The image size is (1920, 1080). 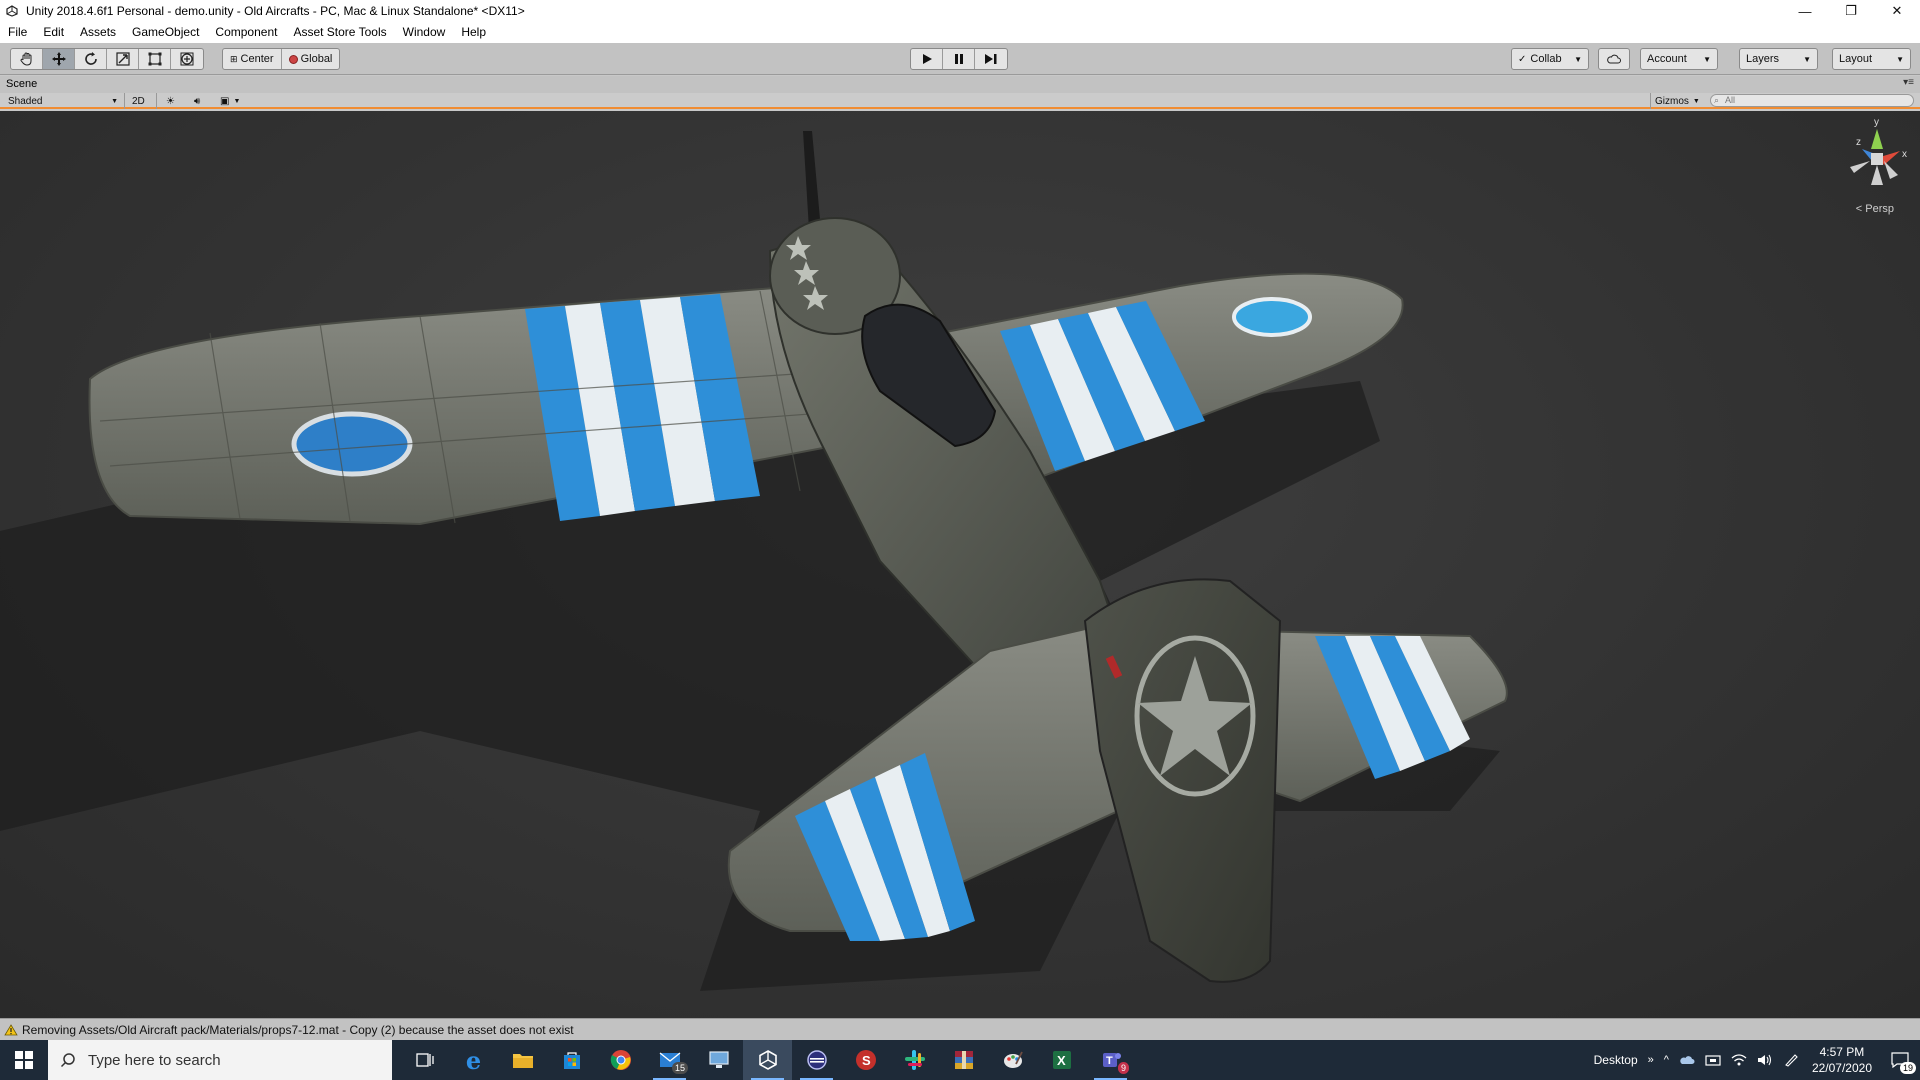 What do you see at coordinates (1012, 1060) in the screenshot?
I see `paint-icon` at bounding box center [1012, 1060].